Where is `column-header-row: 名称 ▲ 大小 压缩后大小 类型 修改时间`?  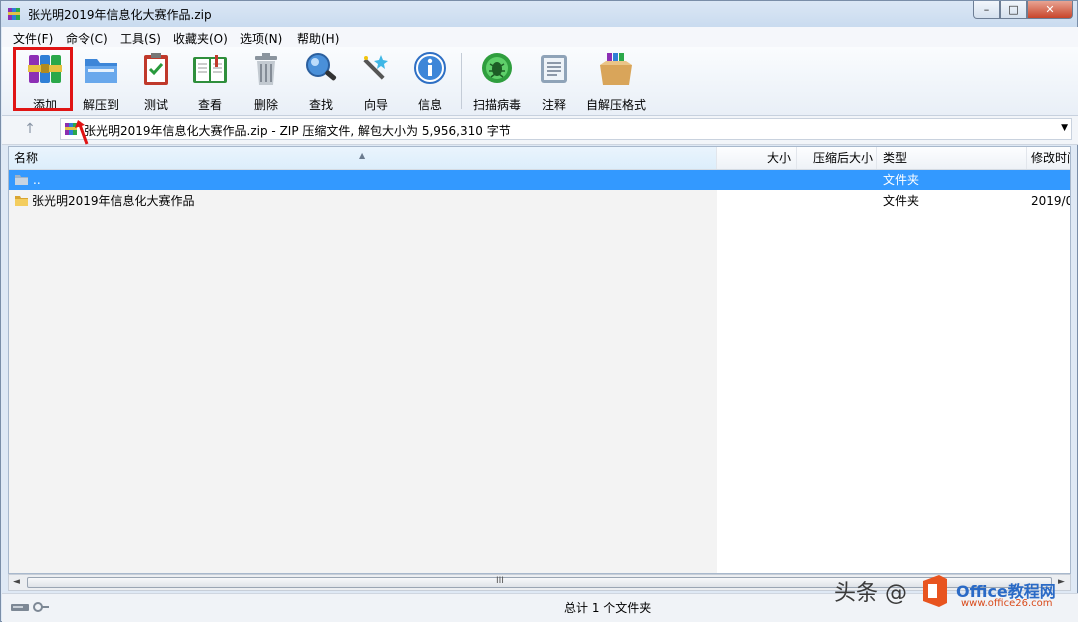
column-header-row: 名称 ▲ 大小 压缩后大小 类型 修改时间 is located at coordinates (539, 158).